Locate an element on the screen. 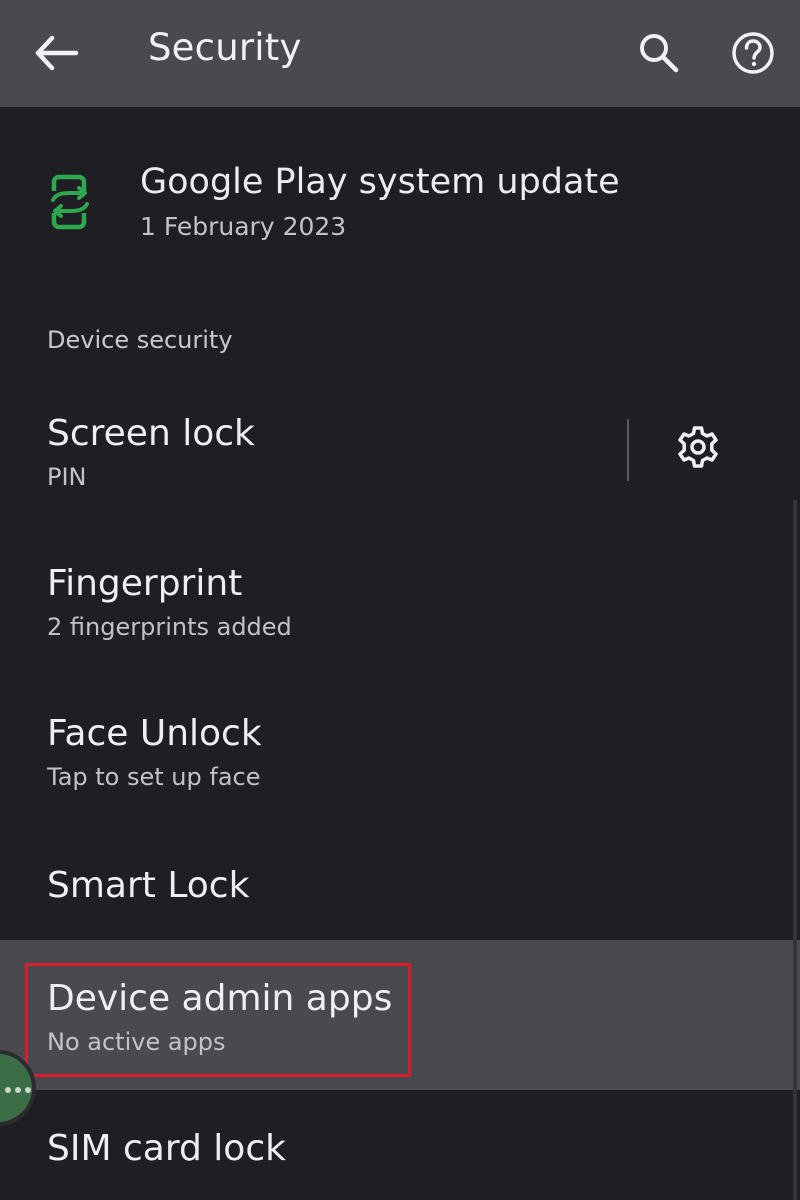 This screenshot has width=800, height=1200. list-item-screen-lock: Screen lock PIN is located at coordinates (400, 470).